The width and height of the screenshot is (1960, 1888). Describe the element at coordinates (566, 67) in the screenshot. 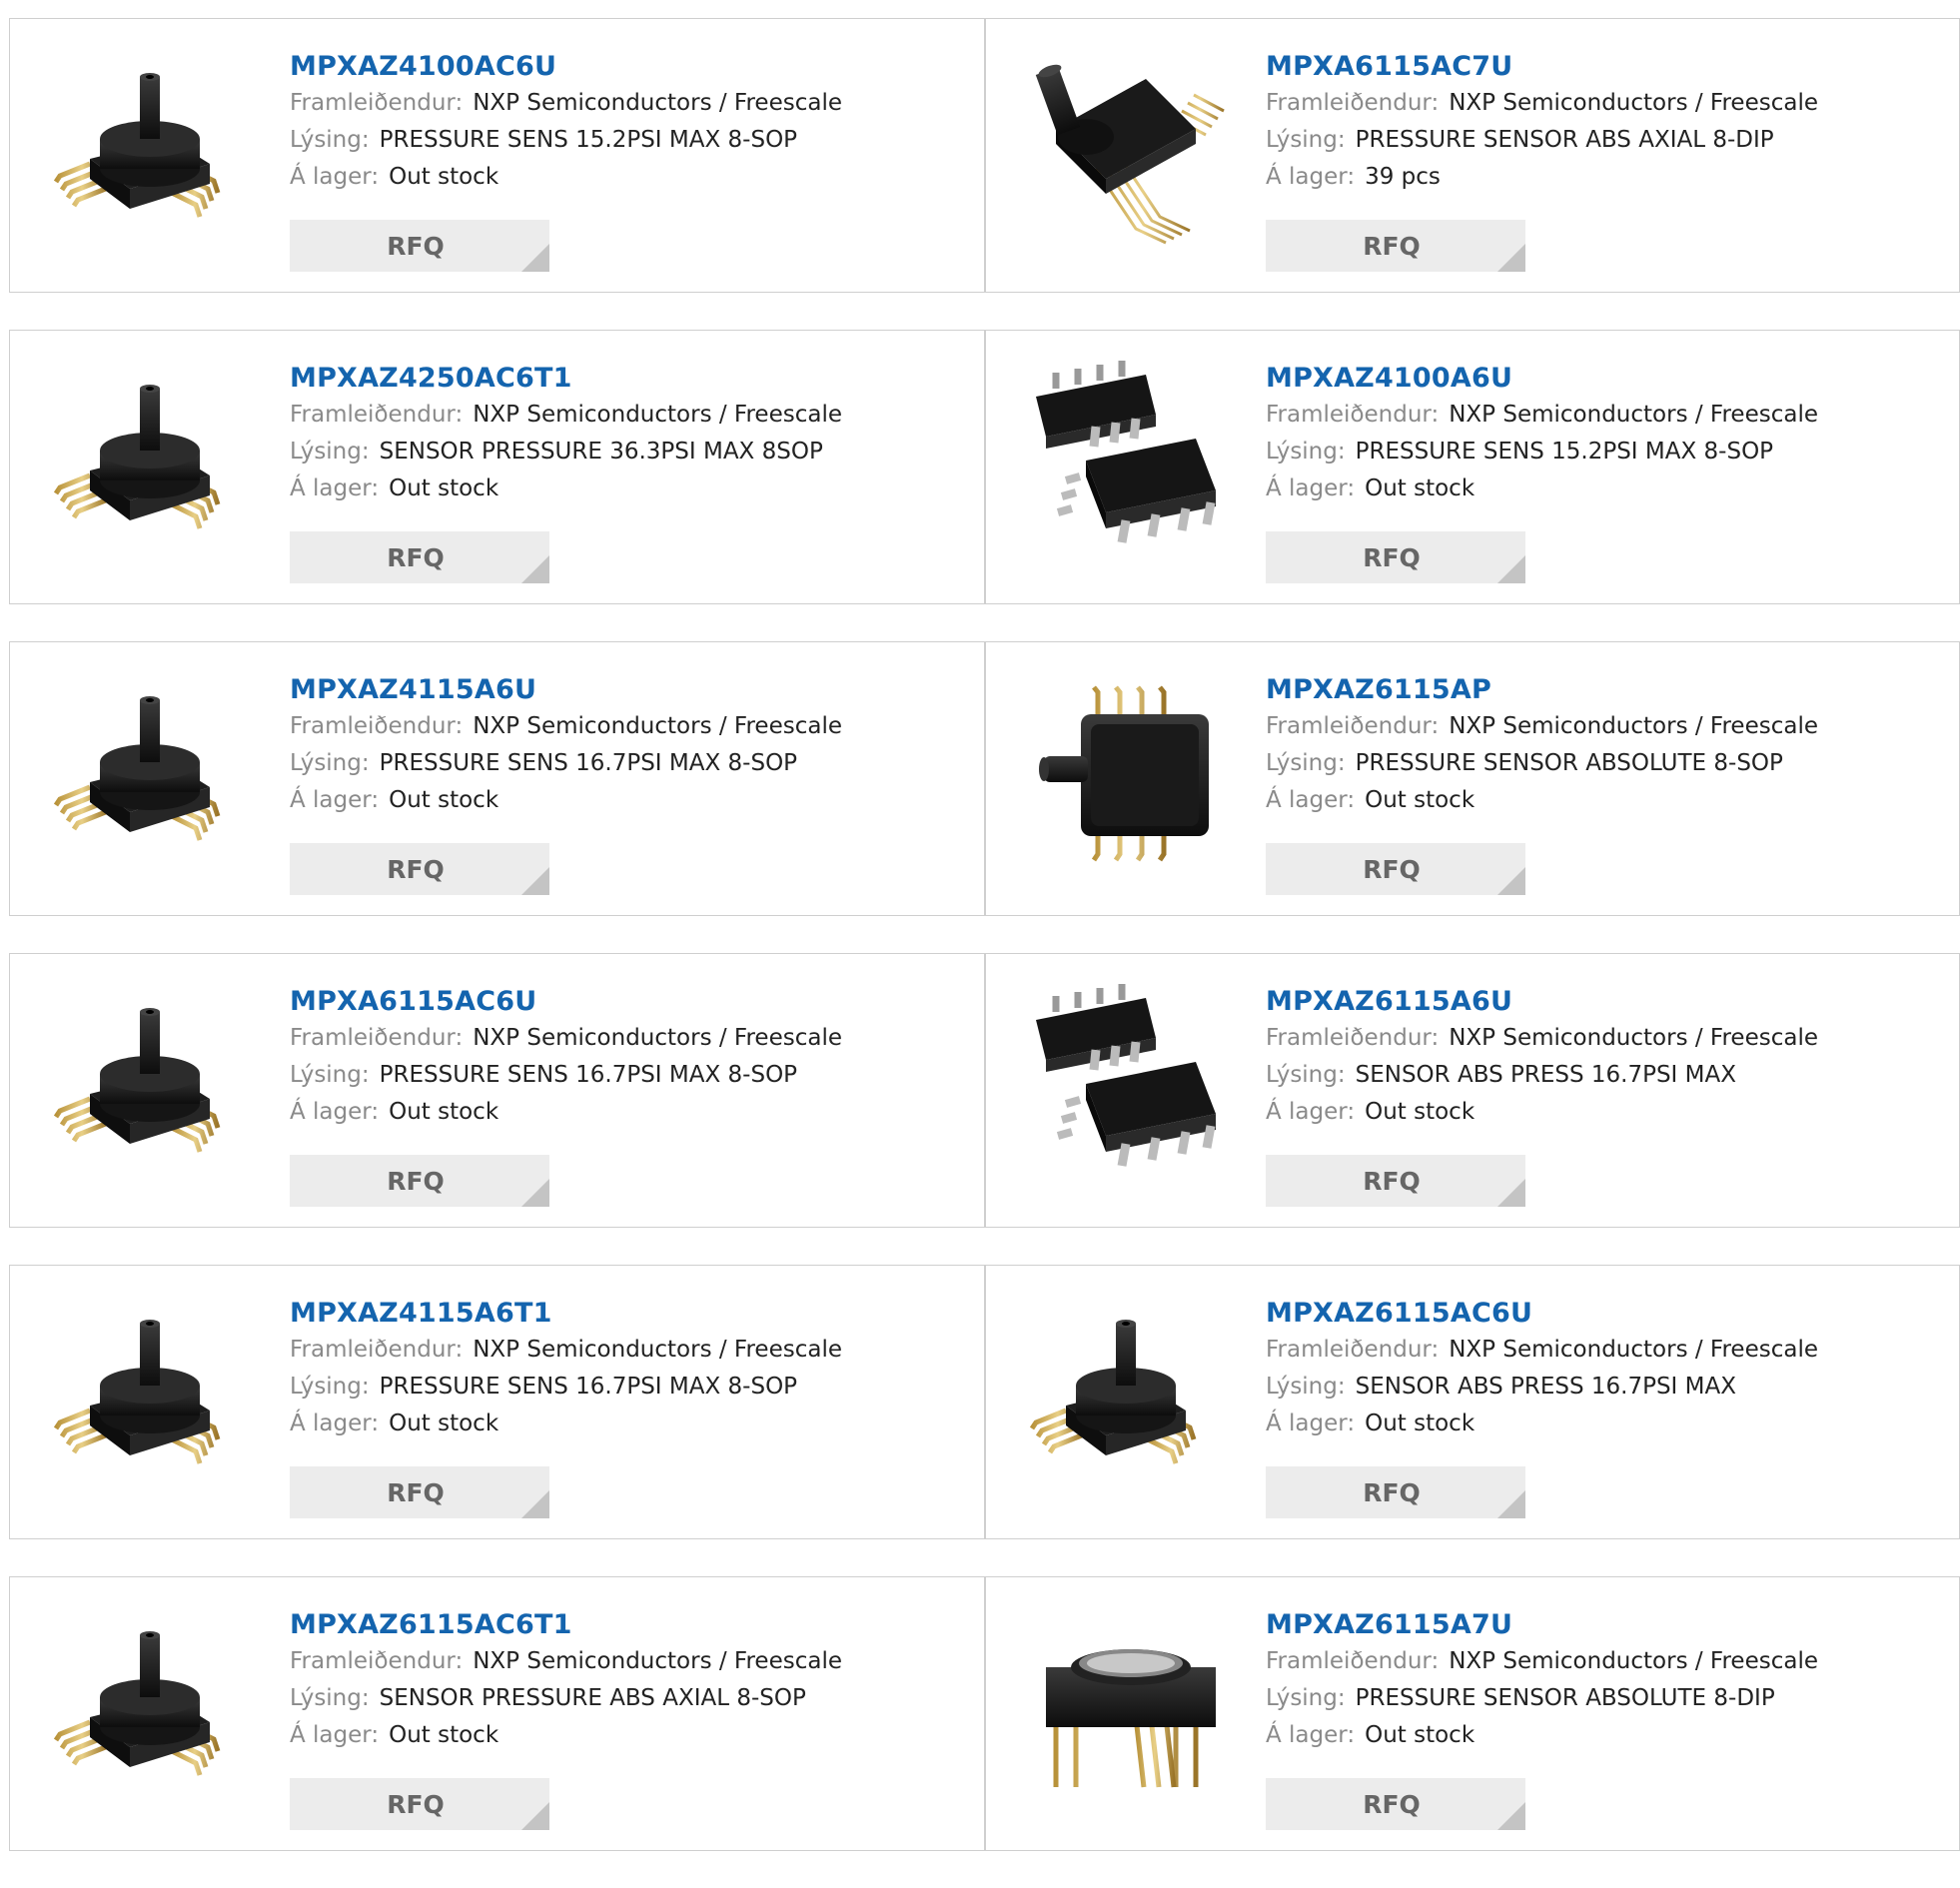

I see `part-number-link: MPXAZ4100AC6U` at that location.